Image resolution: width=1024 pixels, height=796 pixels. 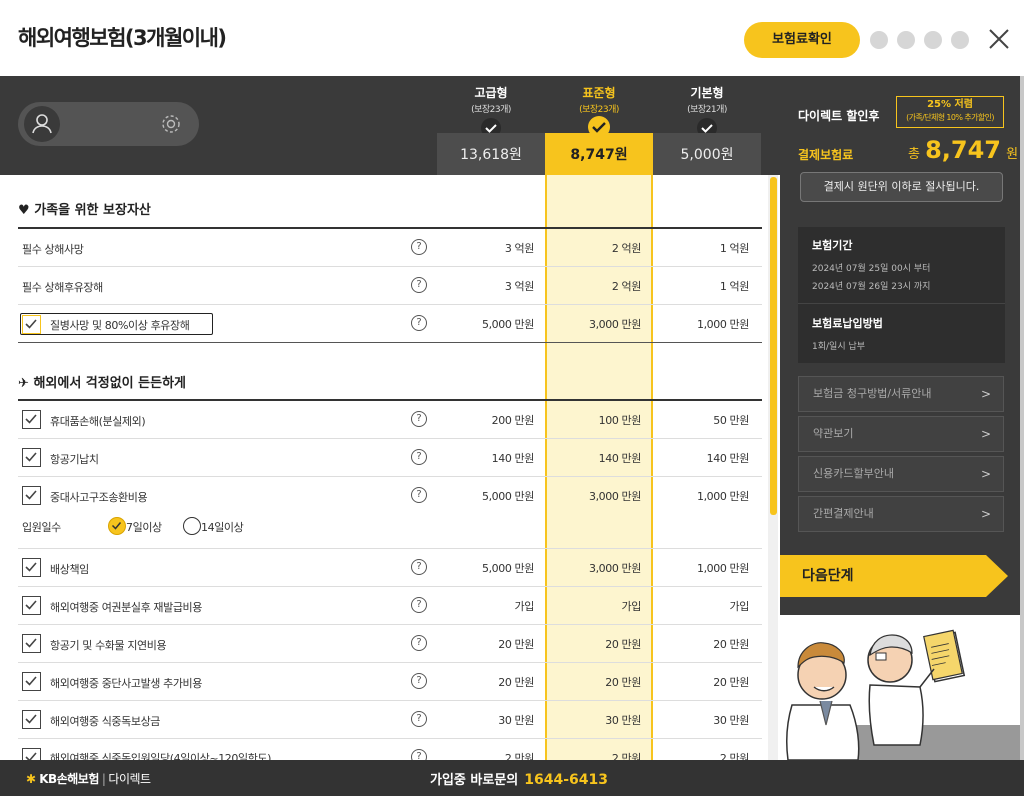 I want to click on user-icon, so click(x=42, y=124).